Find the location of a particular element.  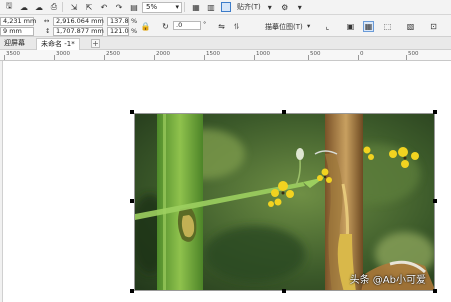

width-icon: ↔ is located at coordinates (47, 21).